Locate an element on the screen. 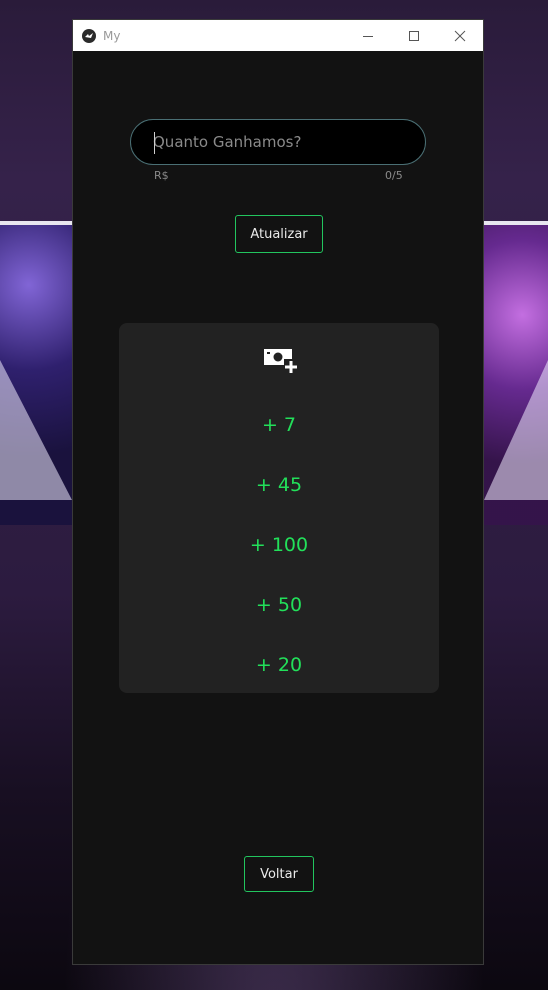  wallpaper-triangle-left is located at coordinates (36, 430).